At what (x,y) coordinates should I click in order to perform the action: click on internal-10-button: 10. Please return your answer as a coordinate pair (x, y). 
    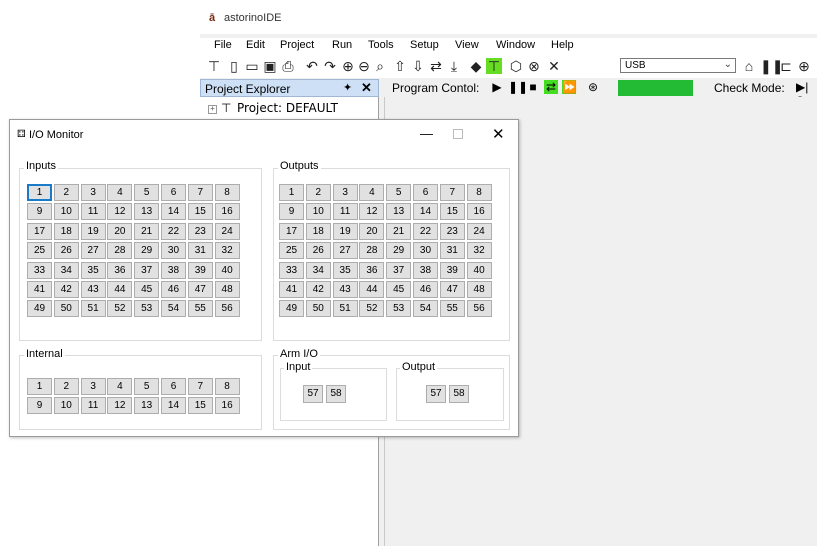
    Looking at the image, I should click on (66, 406).